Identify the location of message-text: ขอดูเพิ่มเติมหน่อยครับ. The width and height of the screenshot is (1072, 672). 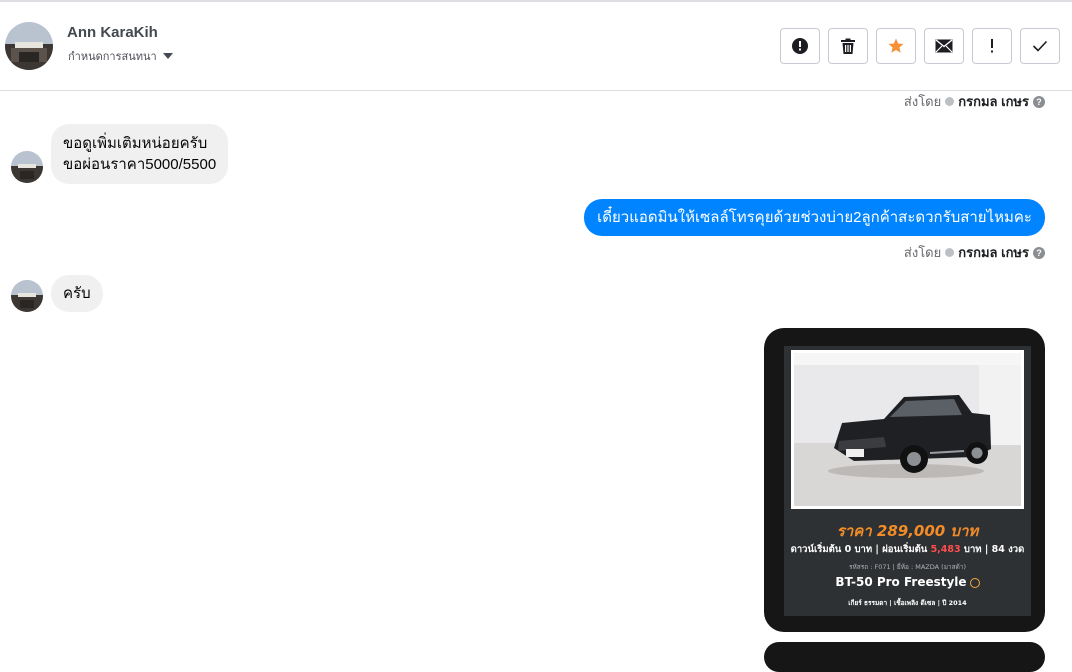
(135, 143).